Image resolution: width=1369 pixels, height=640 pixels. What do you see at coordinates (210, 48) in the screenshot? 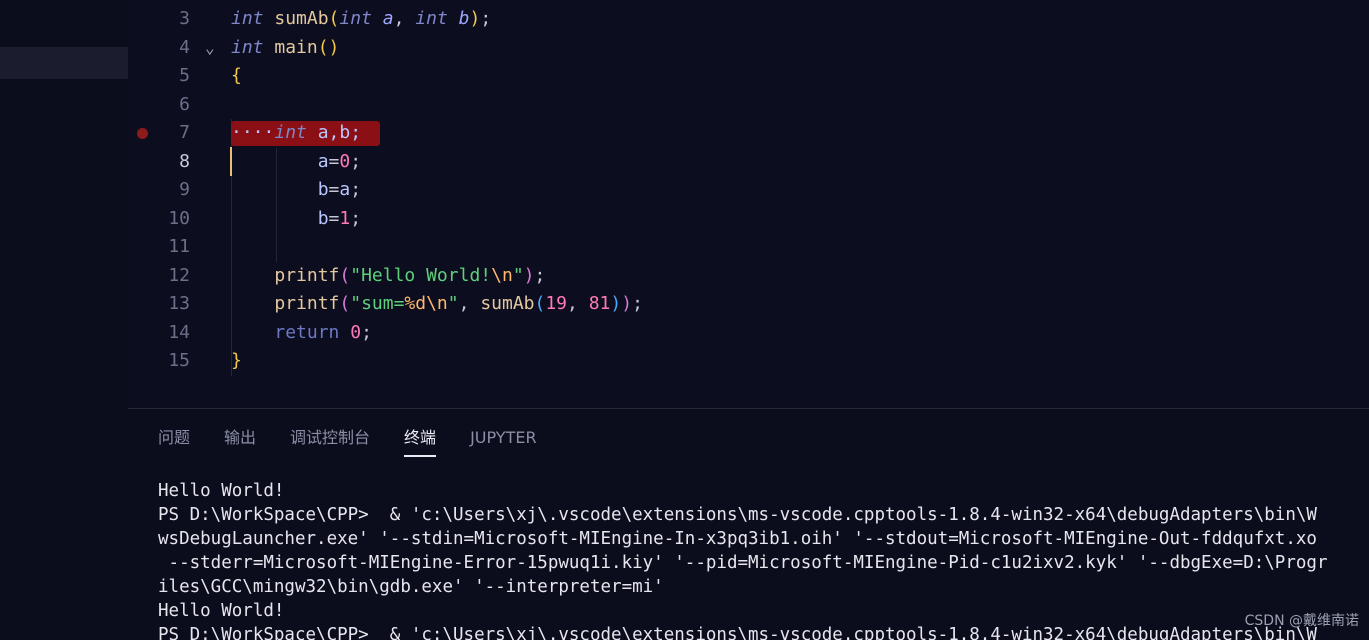
I see `fold-chevron-icon: ⌄` at bounding box center [210, 48].